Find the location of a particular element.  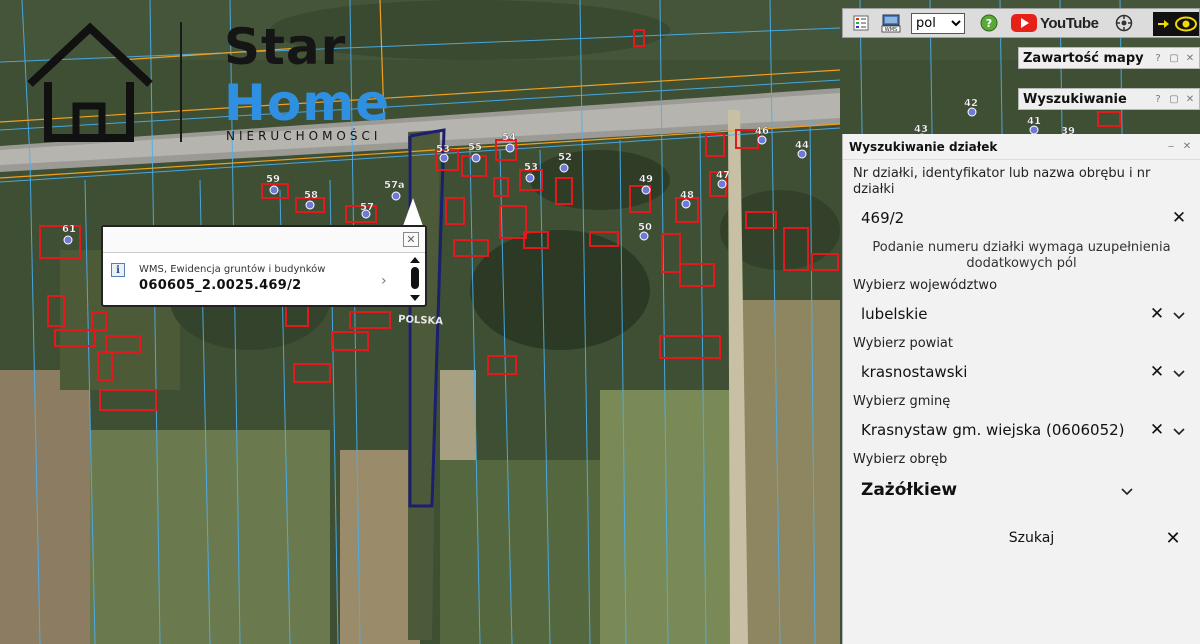

language-select: pol is located at coordinates (938, 23).